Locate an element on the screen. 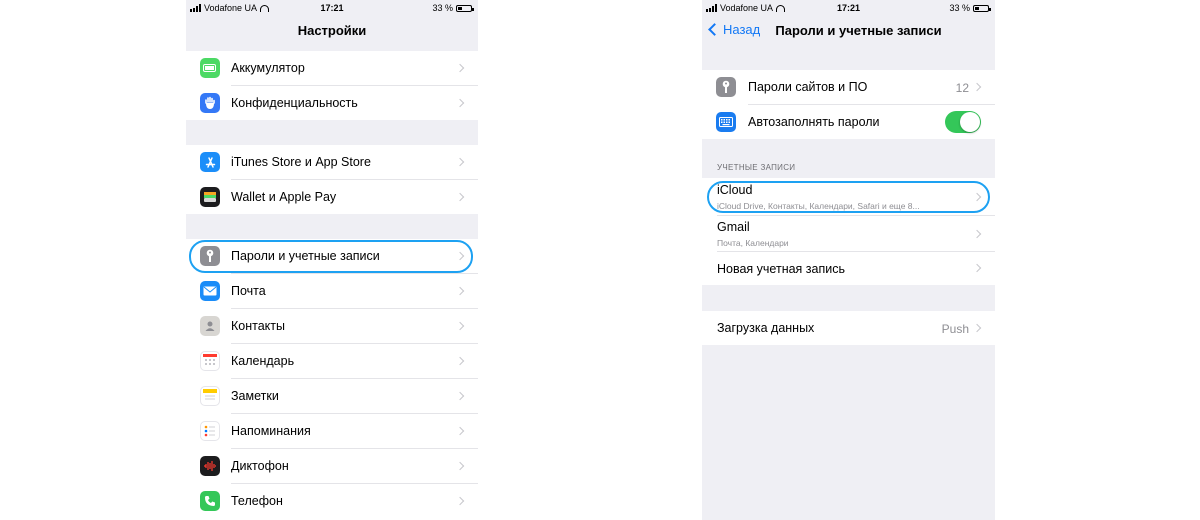  settings-item-phone: Телефон is located at coordinates (332, 502).